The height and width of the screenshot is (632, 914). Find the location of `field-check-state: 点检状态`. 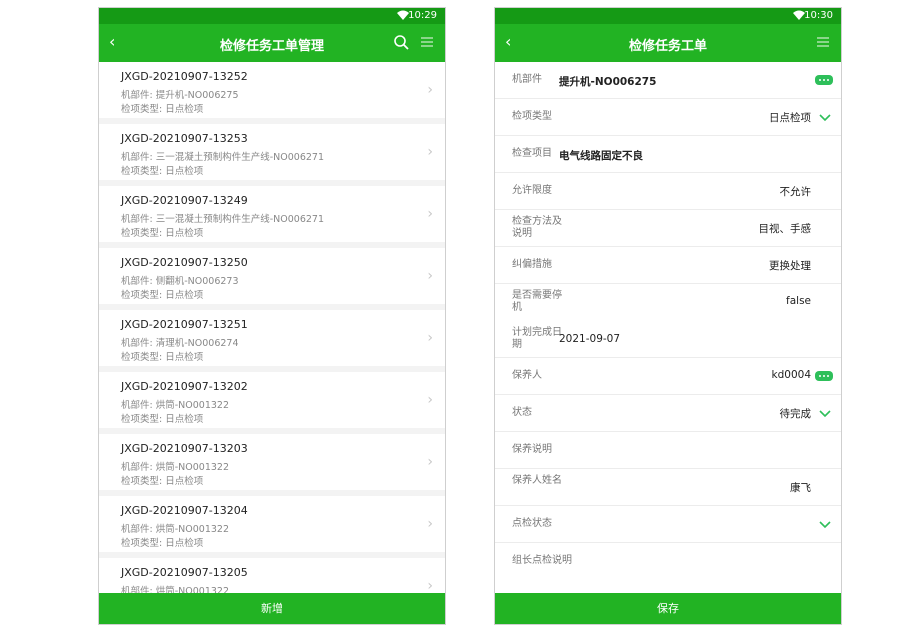

field-check-state: 点检状态 is located at coordinates (668, 524).